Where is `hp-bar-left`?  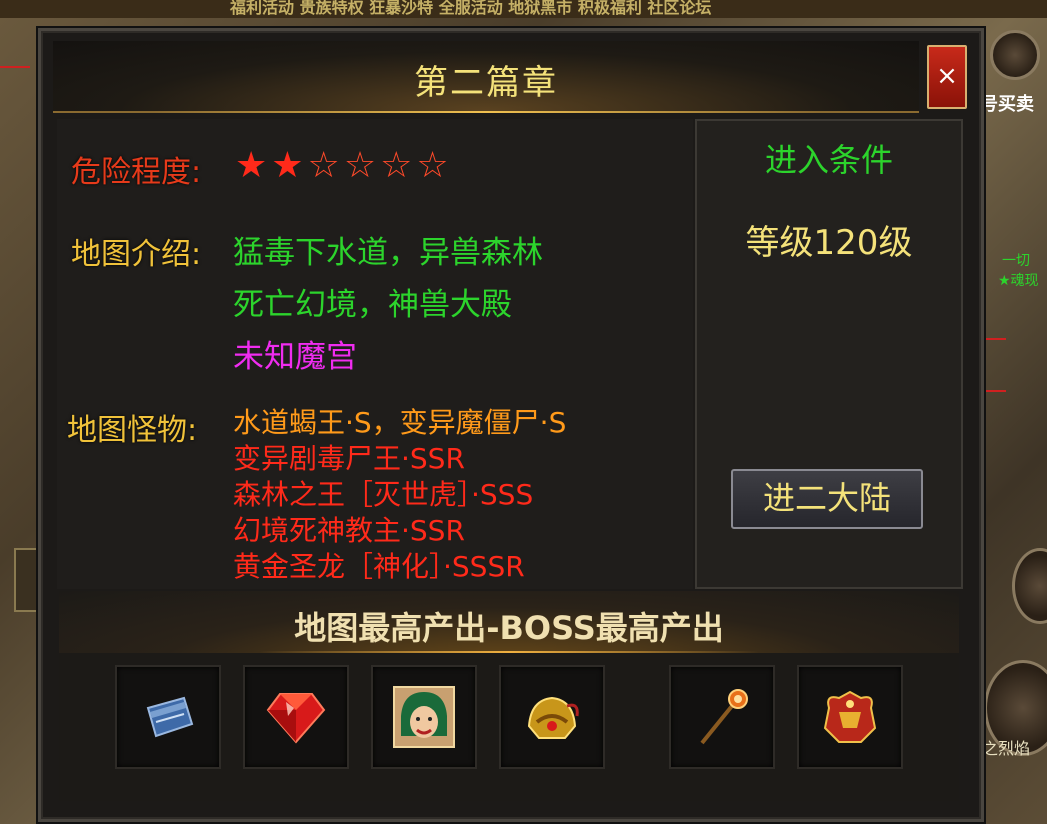 hp-bar-left is located at coordinates (15, 67).